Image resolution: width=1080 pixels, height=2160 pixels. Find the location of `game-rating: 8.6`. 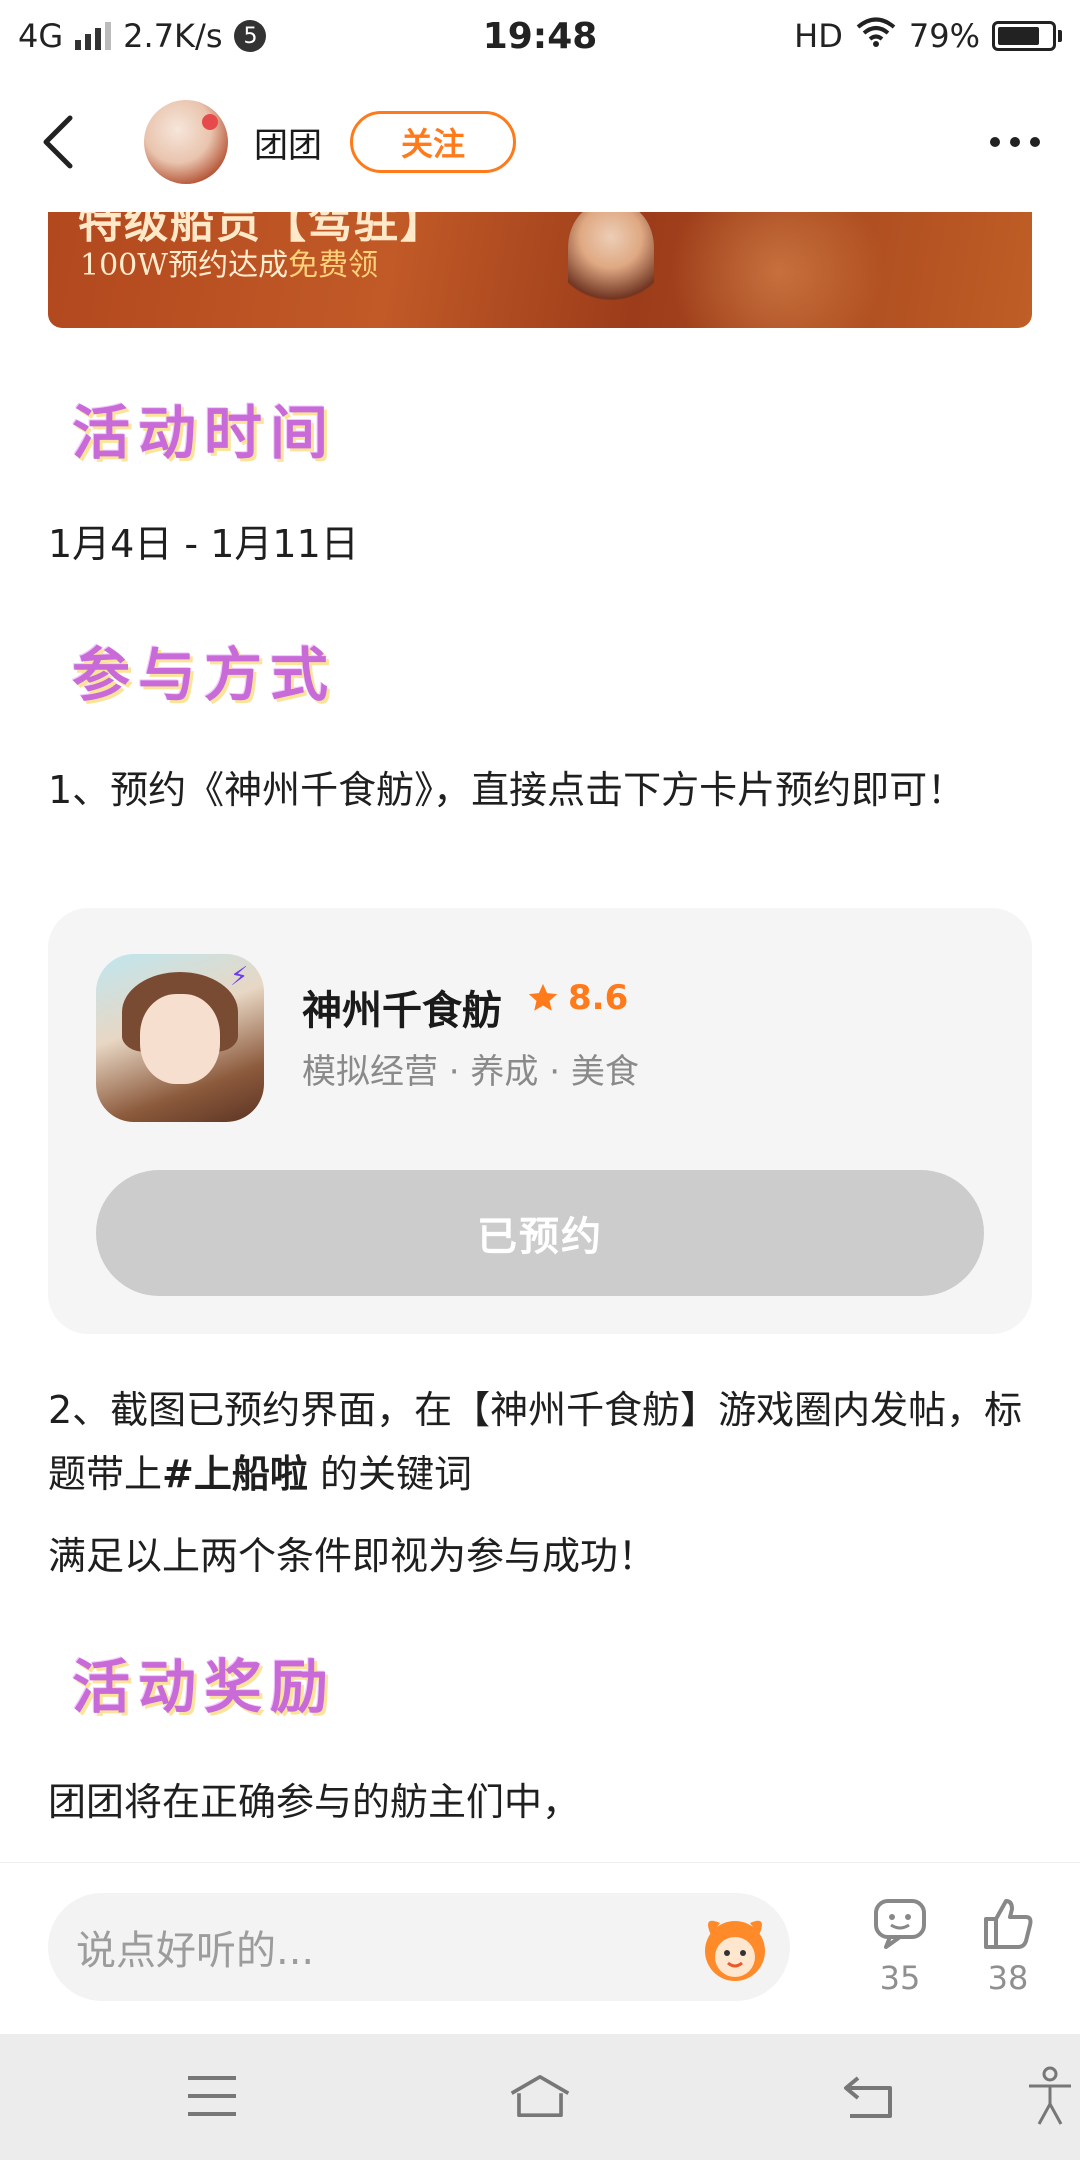

game-rating: 8.6 is located at coordinates (577, 998).